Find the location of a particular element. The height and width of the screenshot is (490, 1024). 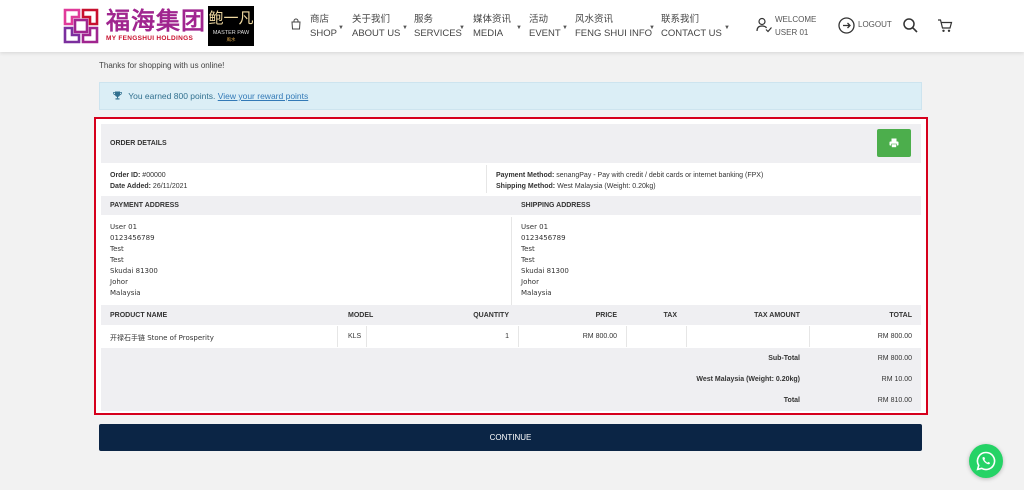

shipping-method-label: Shipping Method: is located at coordinates (526, 186).